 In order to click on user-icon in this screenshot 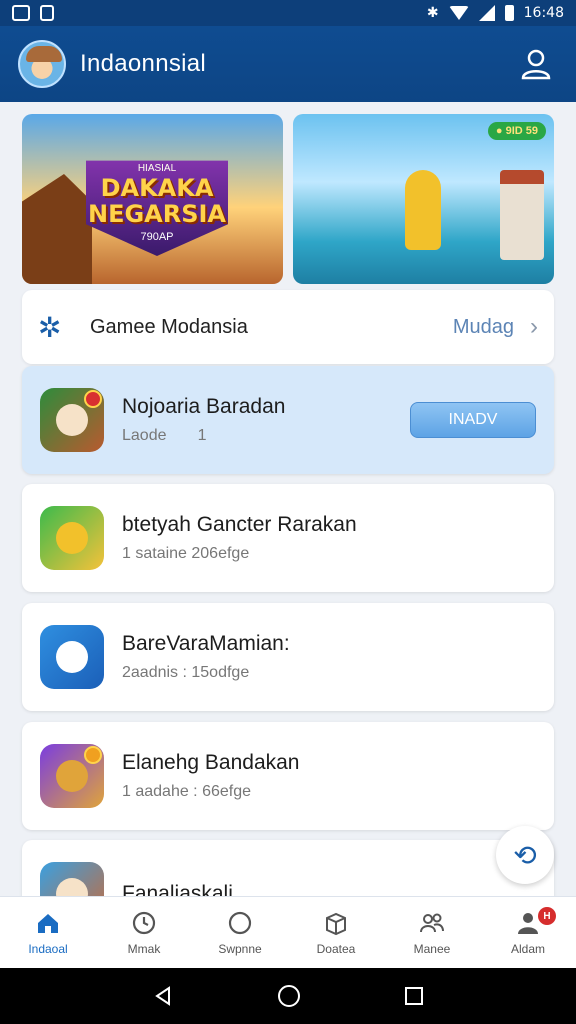, I will do `click(536, 64)`.